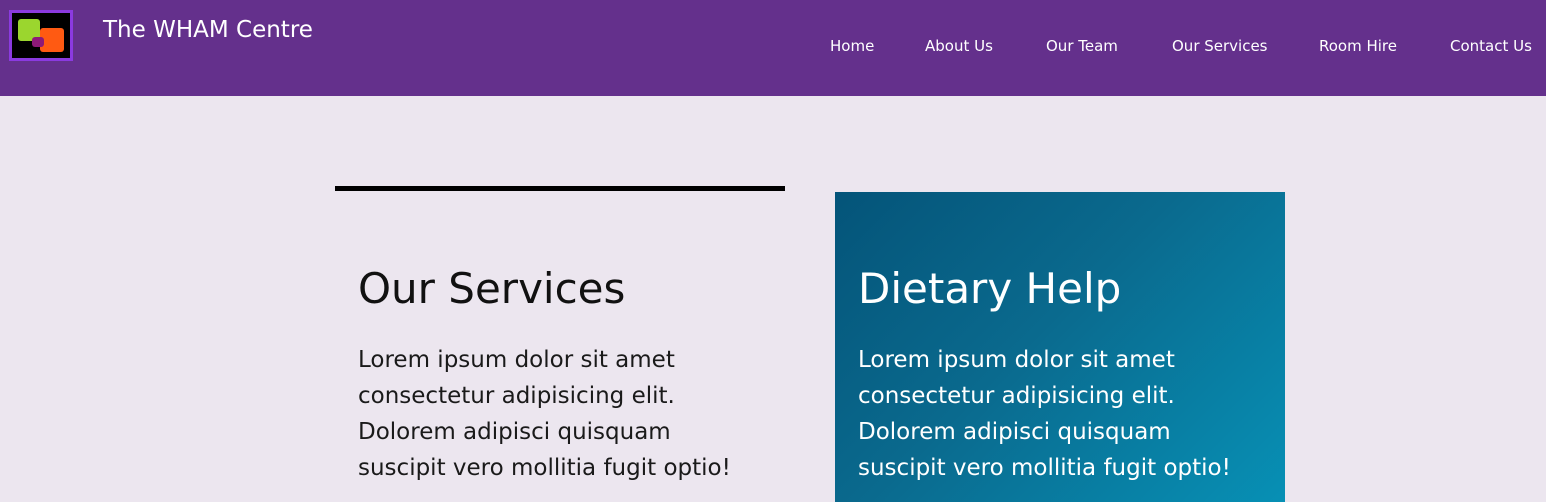  What do you see at coordinates (492, 288) in the screenshot?
I see `services-heading: Our Services` at bounding box center [492, 288].